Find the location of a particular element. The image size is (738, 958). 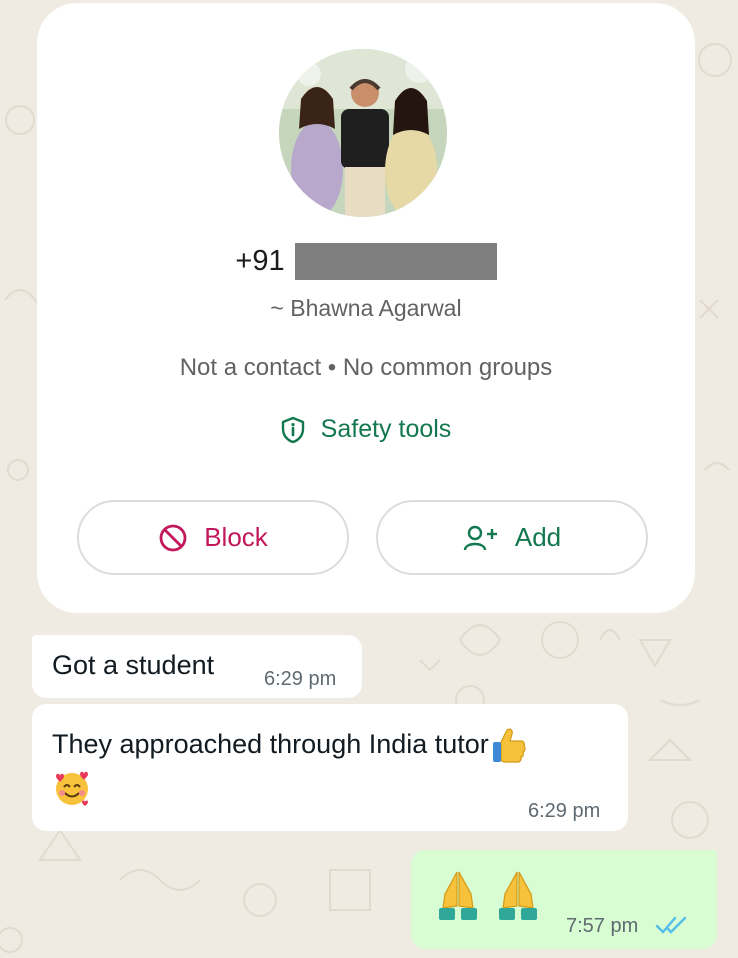

contact-status-line: Not a contact • No common groups is located at coordinates (366, 367).